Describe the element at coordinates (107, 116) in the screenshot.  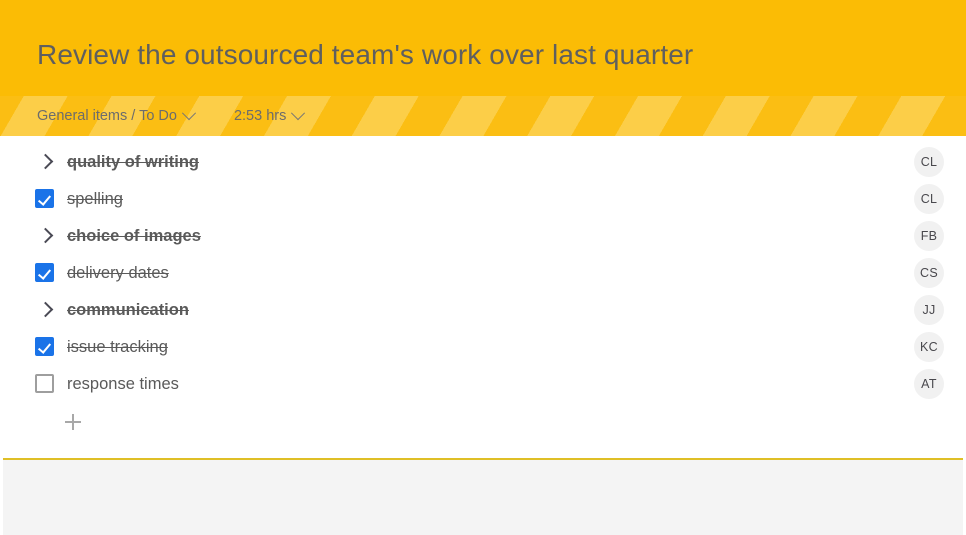
I see `breadcrumb: General items / To Do` at that location.